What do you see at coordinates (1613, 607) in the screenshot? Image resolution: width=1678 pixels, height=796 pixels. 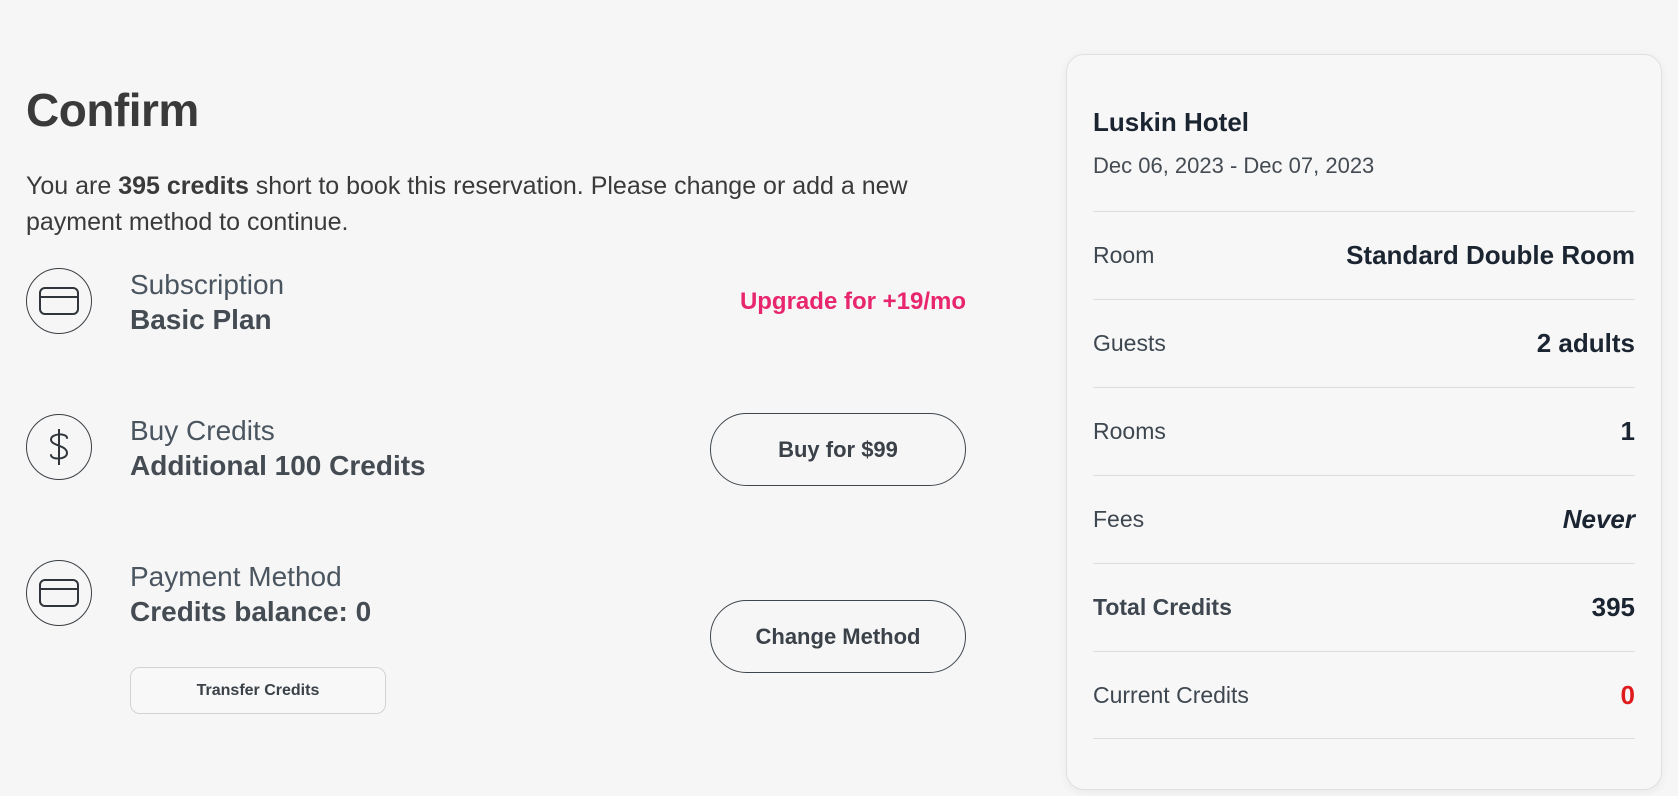 I see `summary-value: 395` at bounding box center [1613, 607].